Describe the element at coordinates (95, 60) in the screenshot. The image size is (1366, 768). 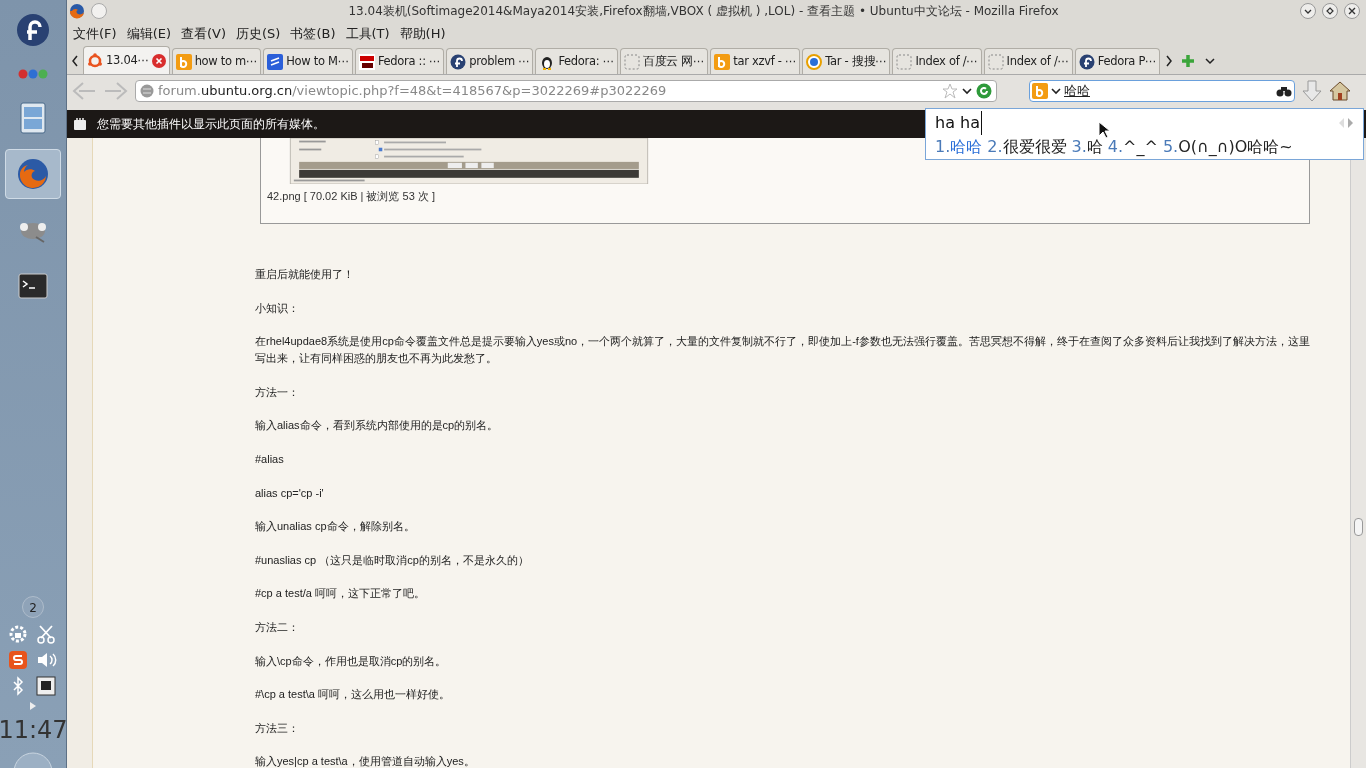
I see `ubuntu-logo-icon` at that location.